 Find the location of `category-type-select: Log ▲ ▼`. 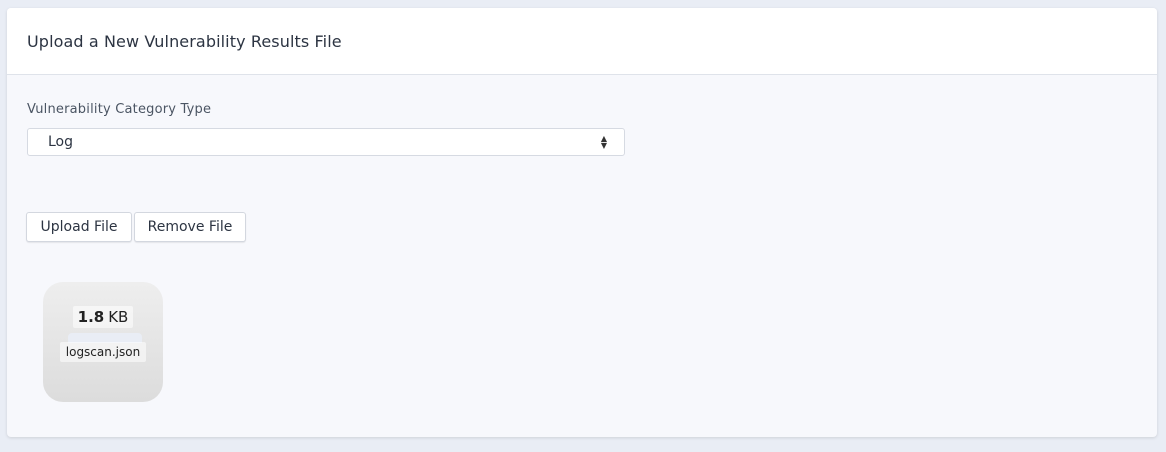

category-type-select: Log ▲ ▼ is located at coordinates (326, 142).